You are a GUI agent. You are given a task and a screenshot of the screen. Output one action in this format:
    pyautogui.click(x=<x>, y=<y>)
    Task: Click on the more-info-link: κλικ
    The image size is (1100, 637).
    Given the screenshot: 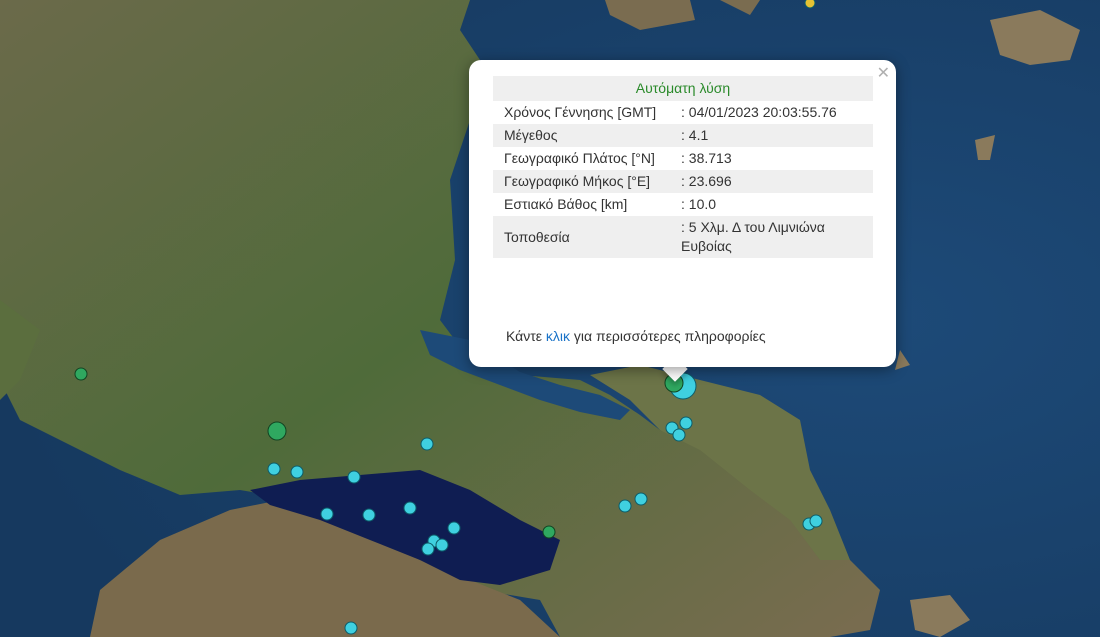 What is the action you would take?
    pyautogui.click(x=558, y=336)
    